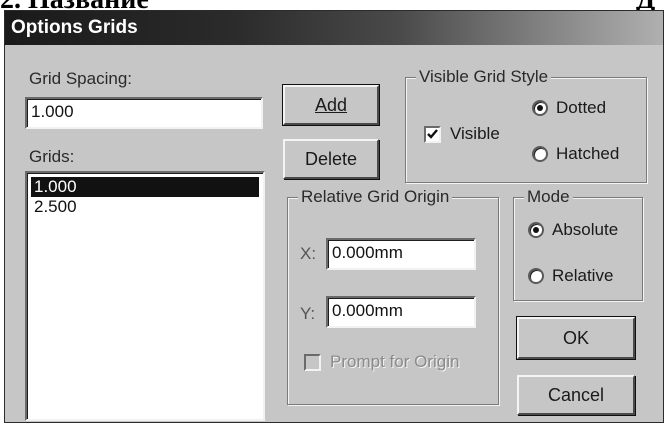 The image size is (666, 423). What do you see at coordinates (548, 197) in the screenshot?
I see `mode-caption: Mode` at bounding box center [548, 197].